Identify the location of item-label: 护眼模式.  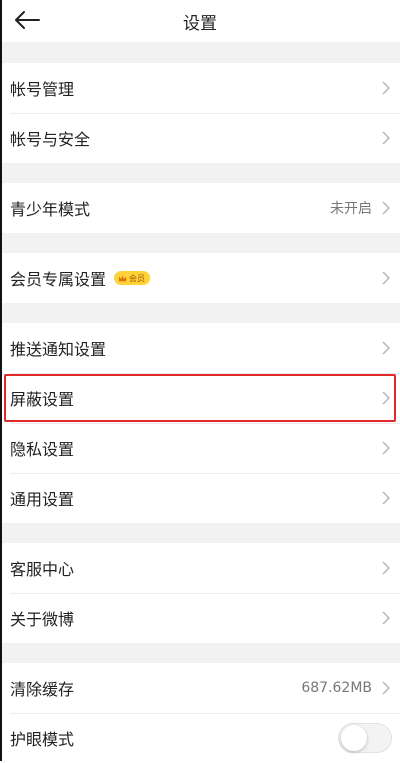
(42, 739).